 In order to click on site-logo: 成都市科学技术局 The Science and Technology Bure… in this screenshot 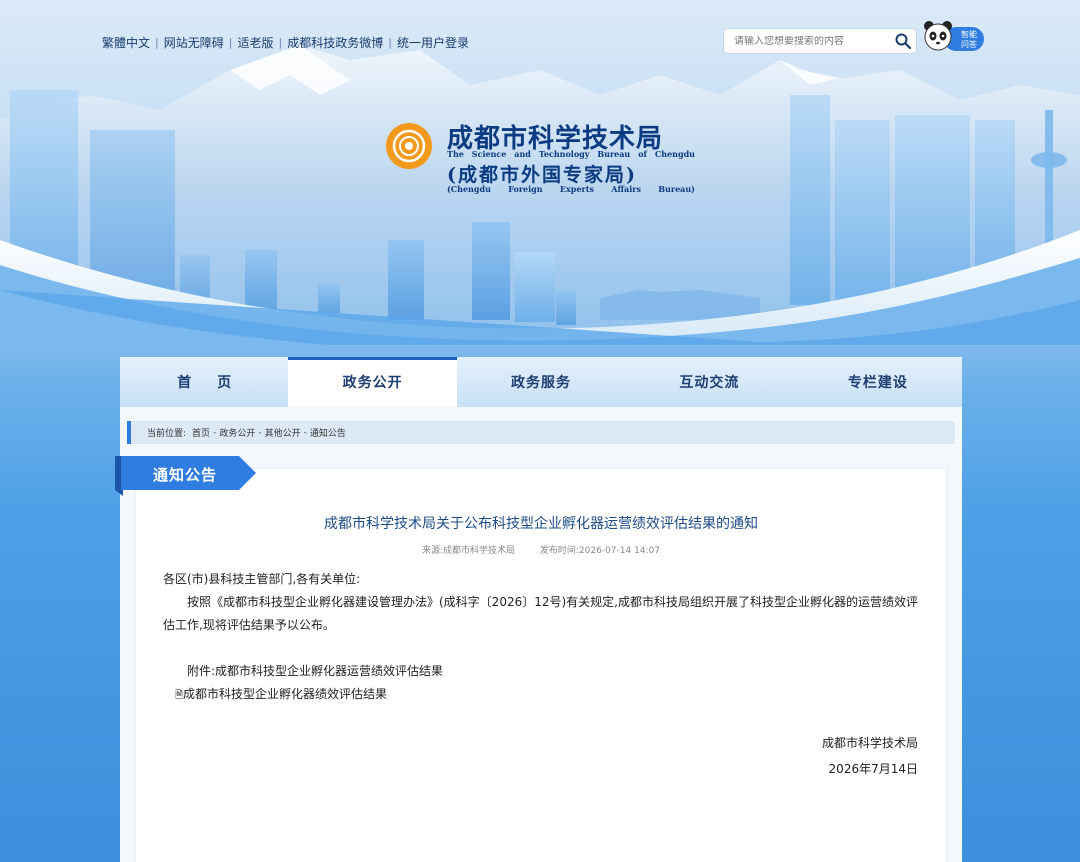, I will do `click(545, 158)`.